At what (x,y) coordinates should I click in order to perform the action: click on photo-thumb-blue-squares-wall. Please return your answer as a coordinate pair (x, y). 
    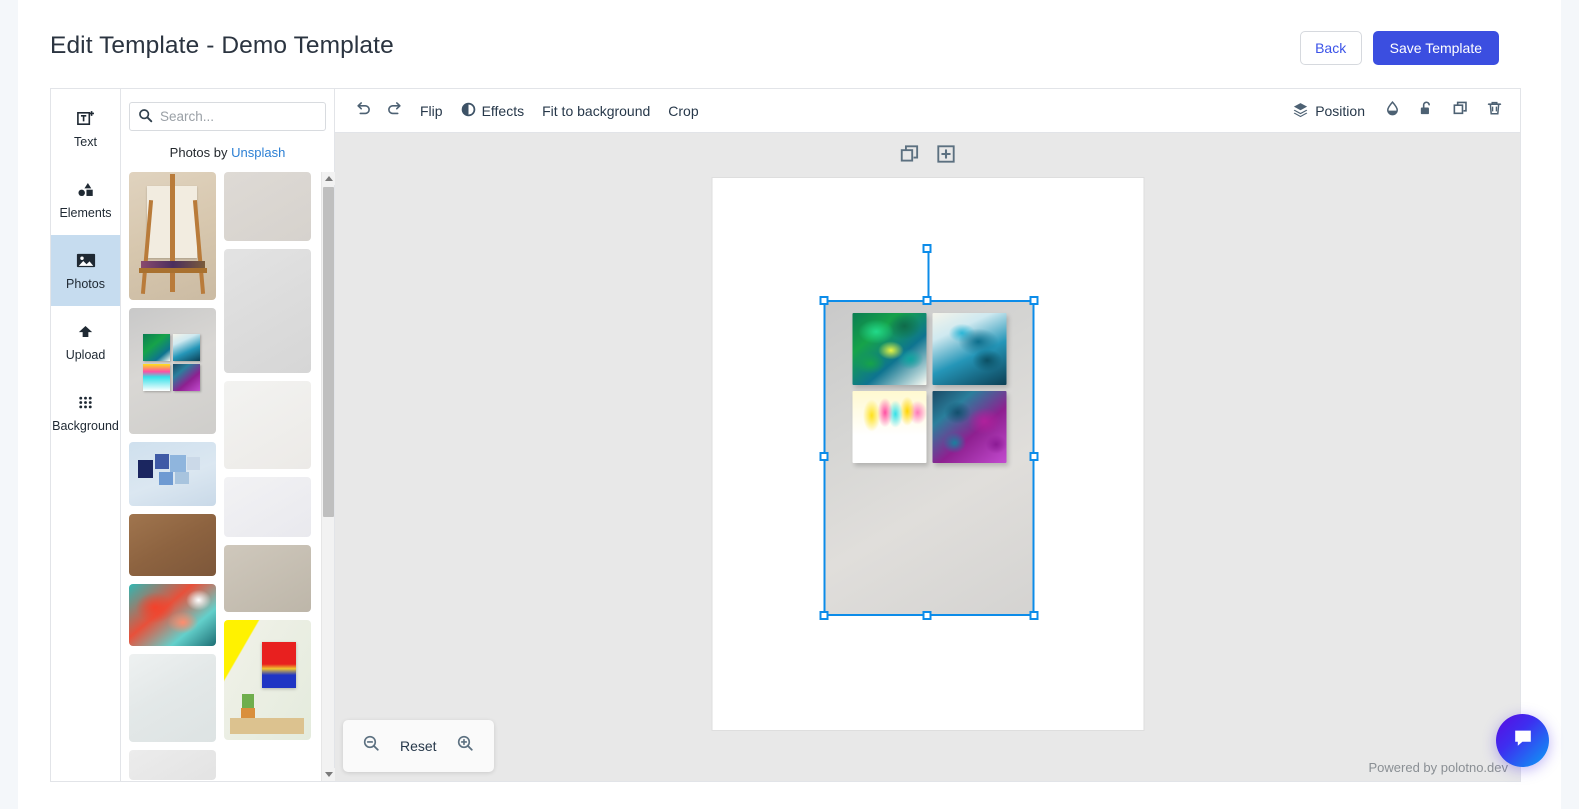
    Looking at the image, I should click on (172, 474).